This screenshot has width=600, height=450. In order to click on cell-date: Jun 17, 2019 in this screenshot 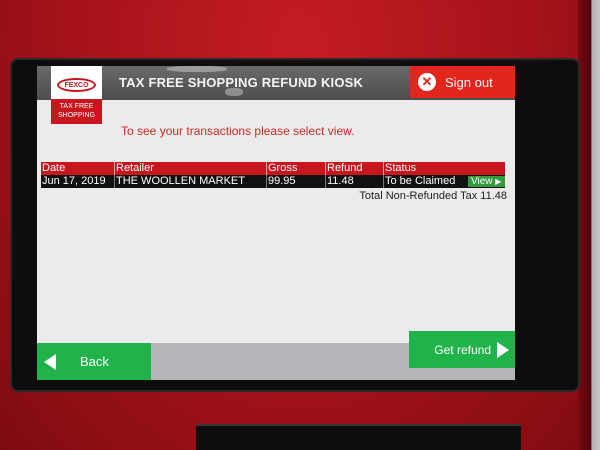, I will do `click(74, 181)`.